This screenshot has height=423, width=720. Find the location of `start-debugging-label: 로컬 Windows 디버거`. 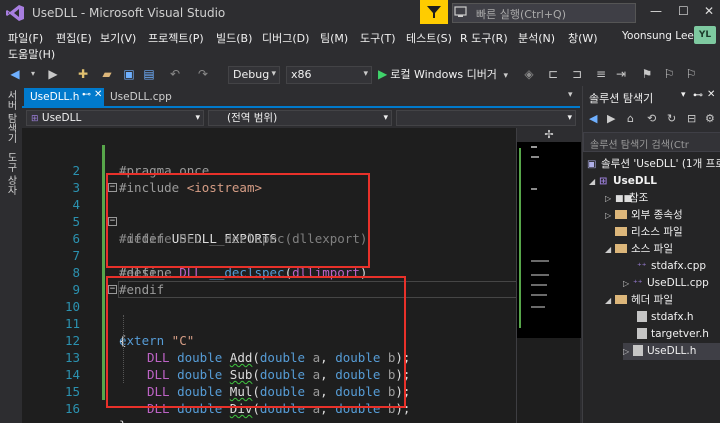

start-debugging-label: 로컬 Windows 디버거 is located at coordinates (443, 74).